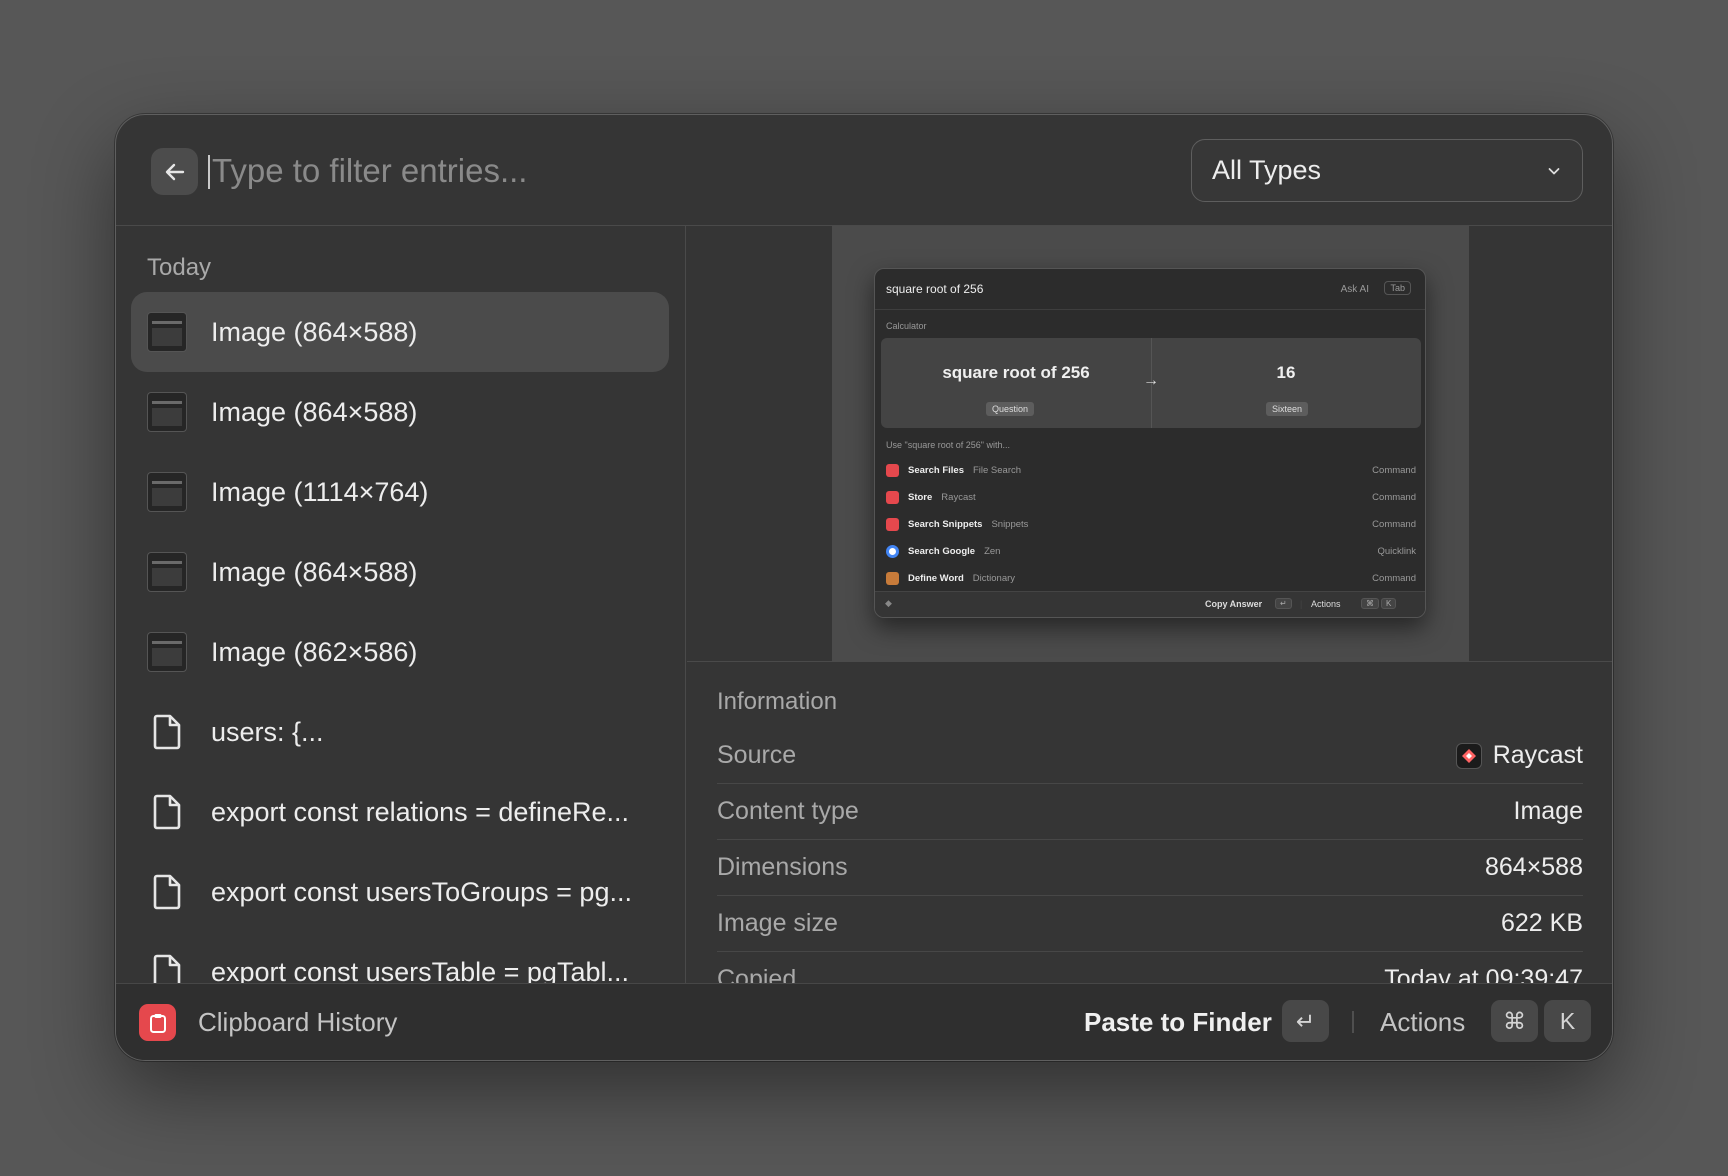 This screenshot has height=1176, width=1728. I want to click on list-item: Image (862×586), so click(400, 652).